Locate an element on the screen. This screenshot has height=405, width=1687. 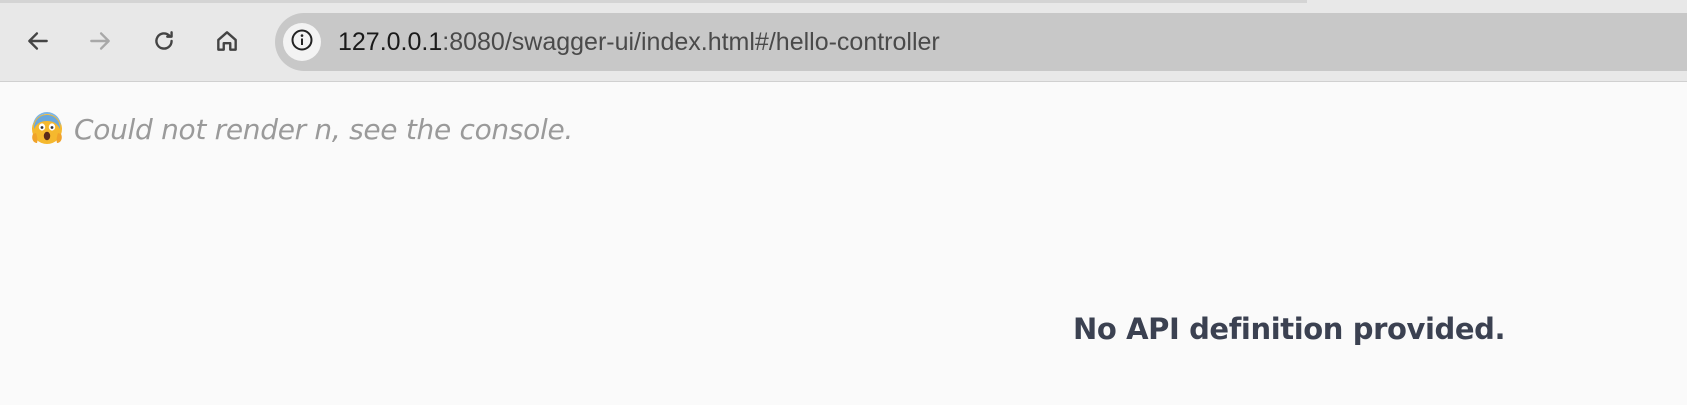
forward-arrow-icon is located at coordinates (100, 41).